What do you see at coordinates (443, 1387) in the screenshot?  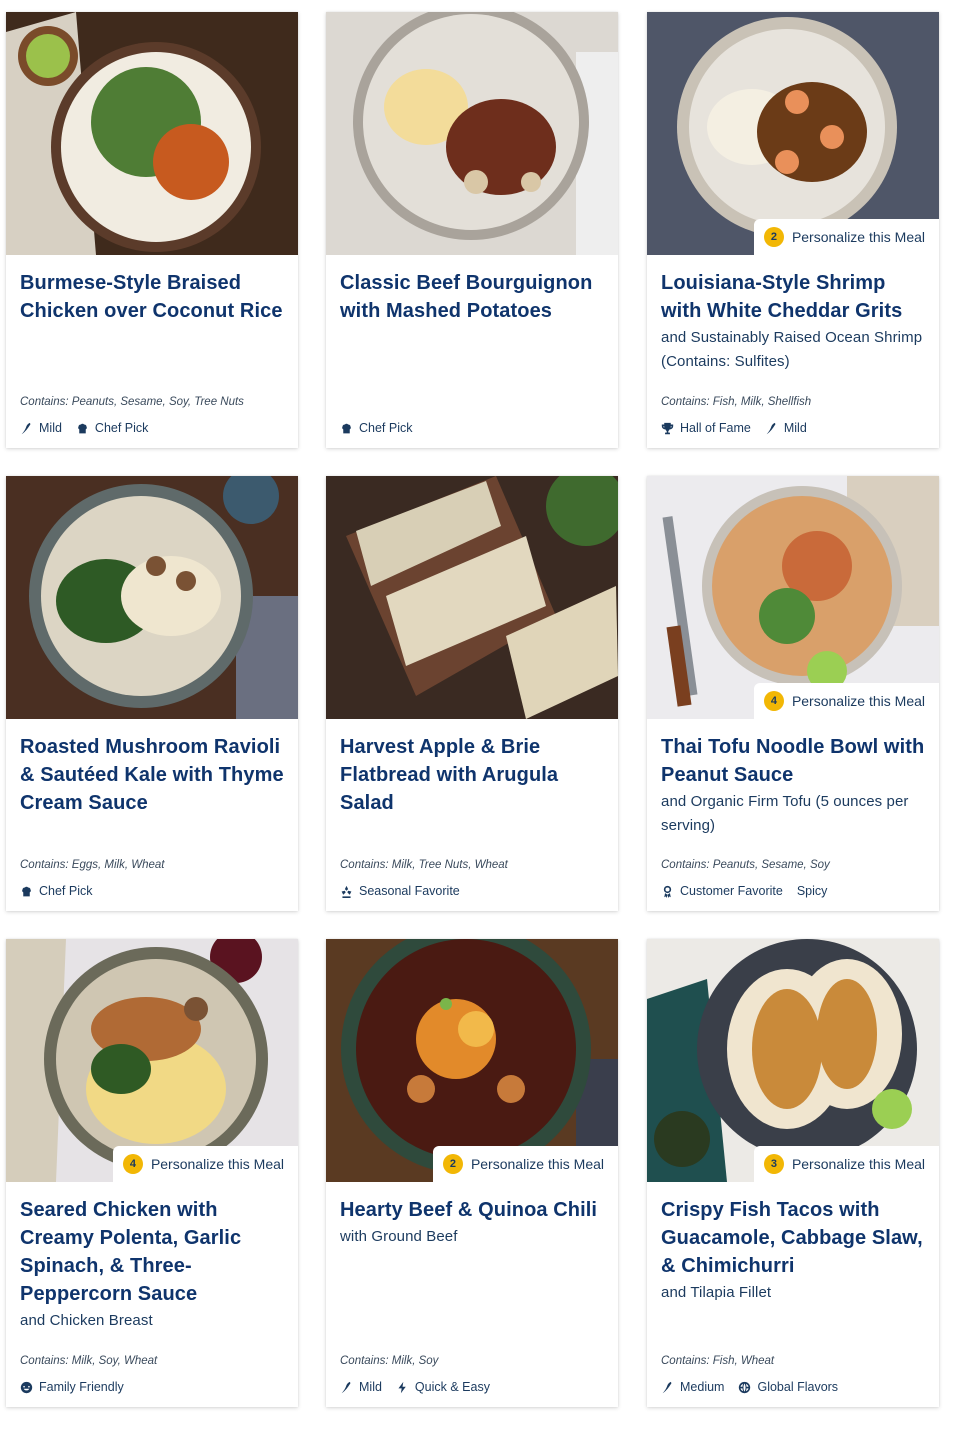 I see `tag-quick-easy: Quick & Easy` at bounding box center [443, 1387].